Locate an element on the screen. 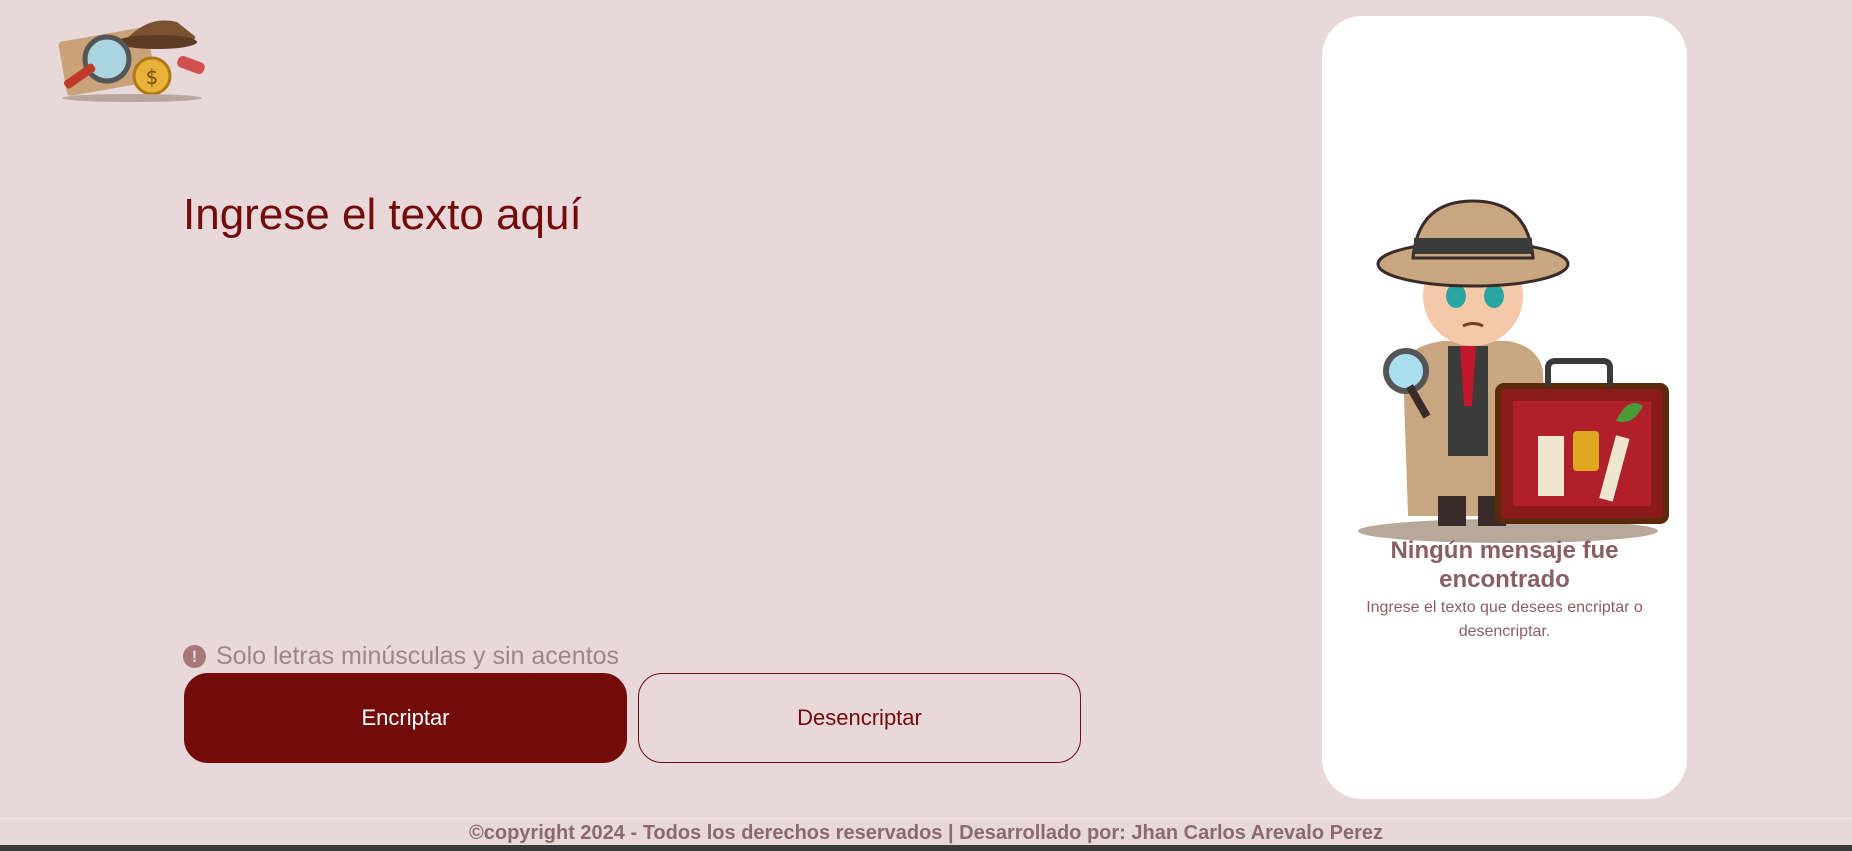 This screenshot has width=1852, height=851. bottom-bar is located at coordinates (926, 848).